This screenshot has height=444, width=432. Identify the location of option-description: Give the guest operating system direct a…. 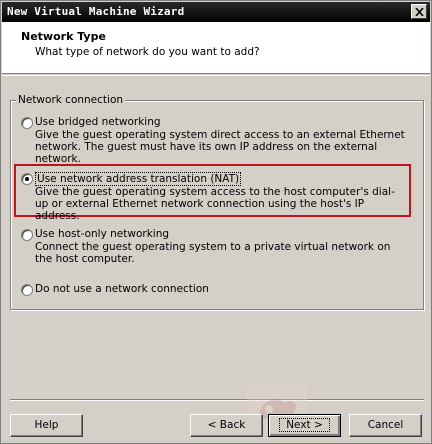
(220, 147).